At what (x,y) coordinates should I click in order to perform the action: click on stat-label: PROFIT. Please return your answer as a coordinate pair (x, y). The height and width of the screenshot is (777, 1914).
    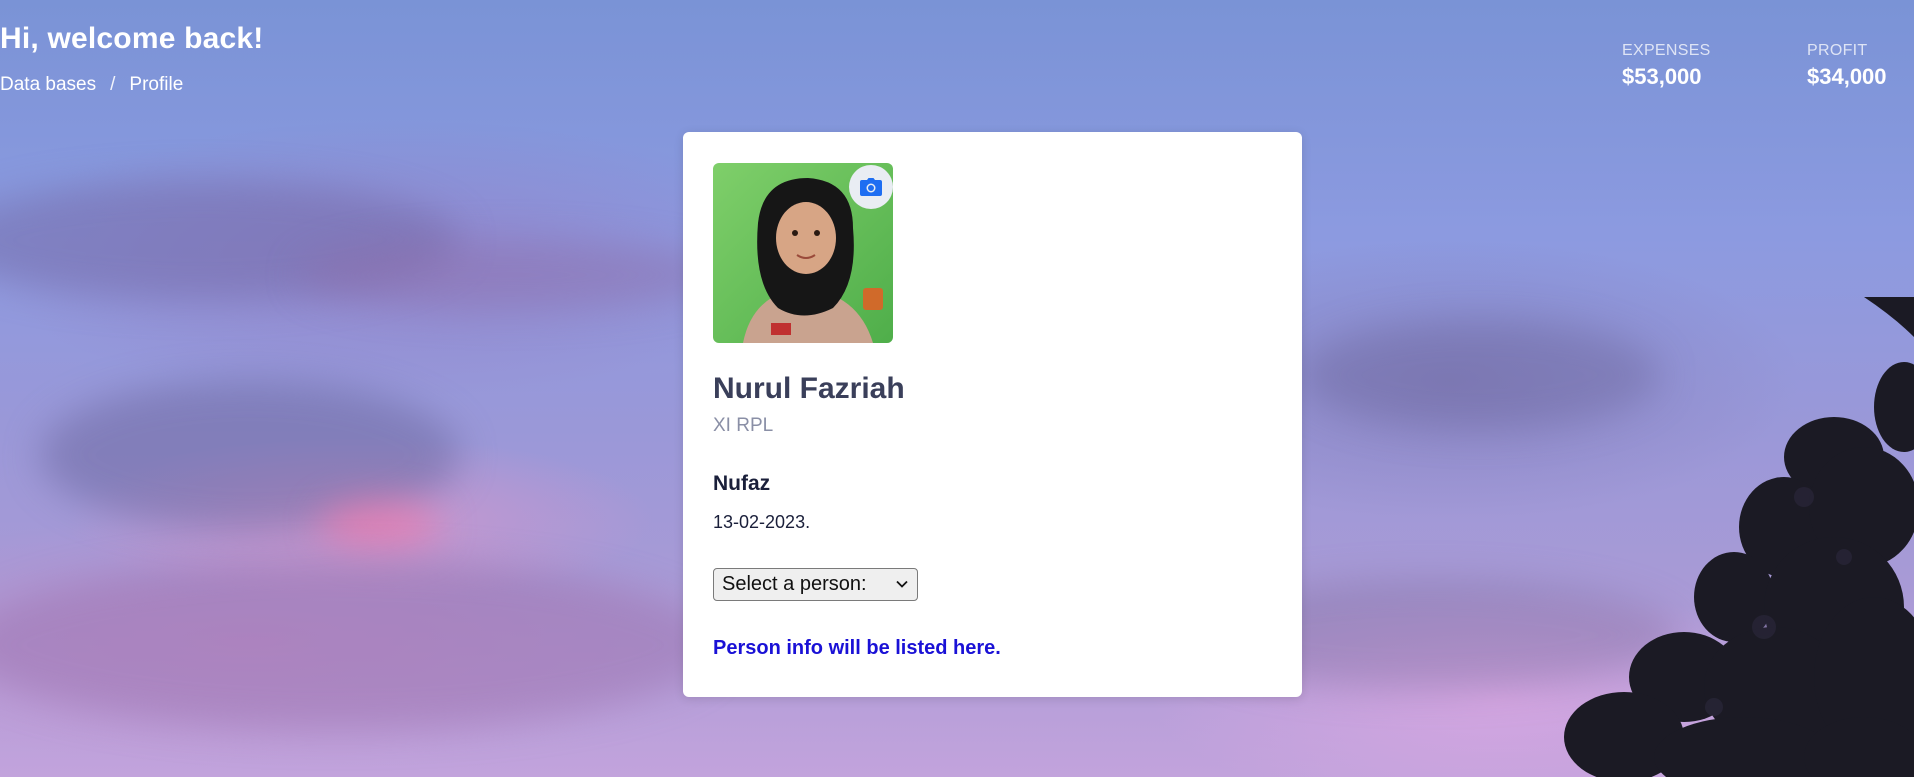
    Looking at the image, I should click on (1837, 50).